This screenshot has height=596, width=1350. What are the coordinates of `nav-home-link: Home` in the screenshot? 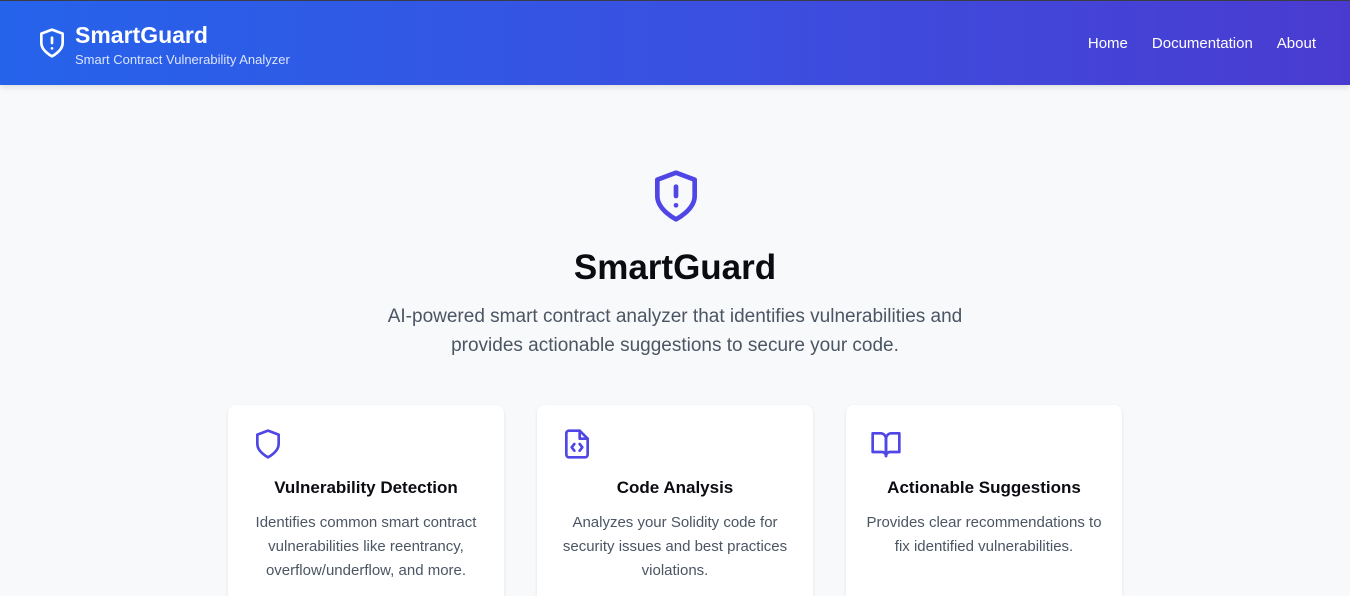 It's located at (1108, 44).